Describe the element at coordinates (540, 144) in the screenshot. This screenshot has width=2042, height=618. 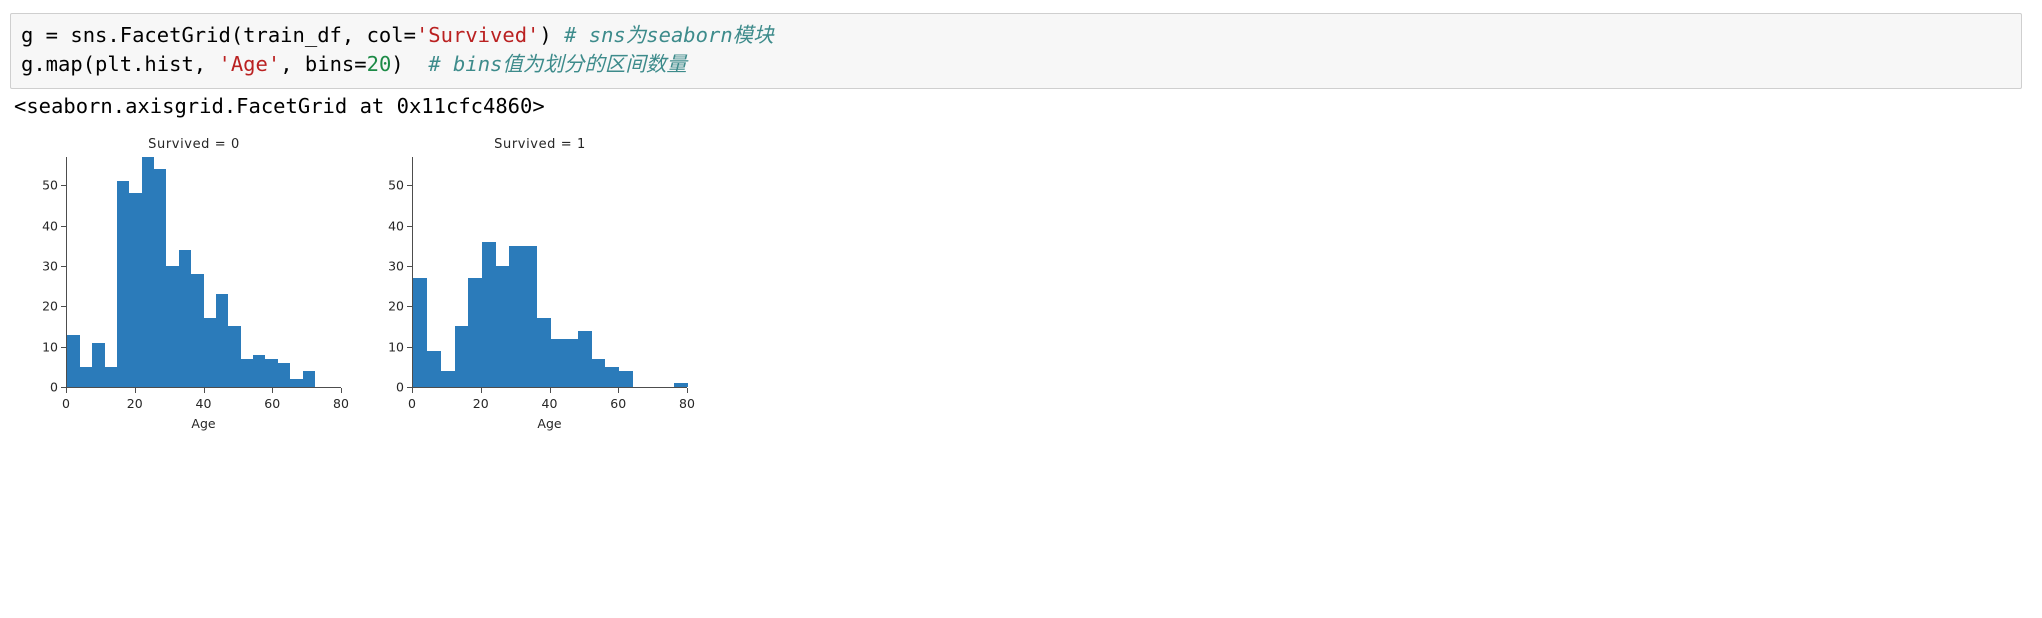
I see `facet-title: Survived = 1` at that location.